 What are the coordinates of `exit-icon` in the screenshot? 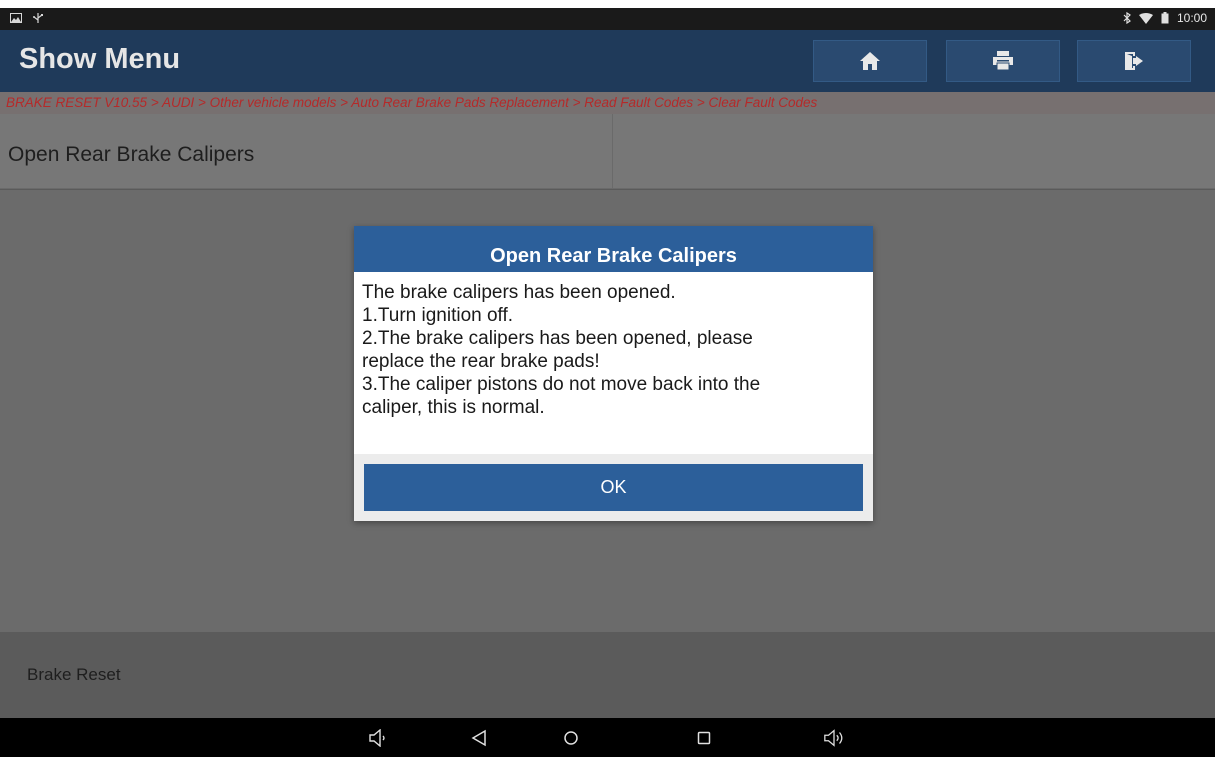 It's located at (1134, 61).